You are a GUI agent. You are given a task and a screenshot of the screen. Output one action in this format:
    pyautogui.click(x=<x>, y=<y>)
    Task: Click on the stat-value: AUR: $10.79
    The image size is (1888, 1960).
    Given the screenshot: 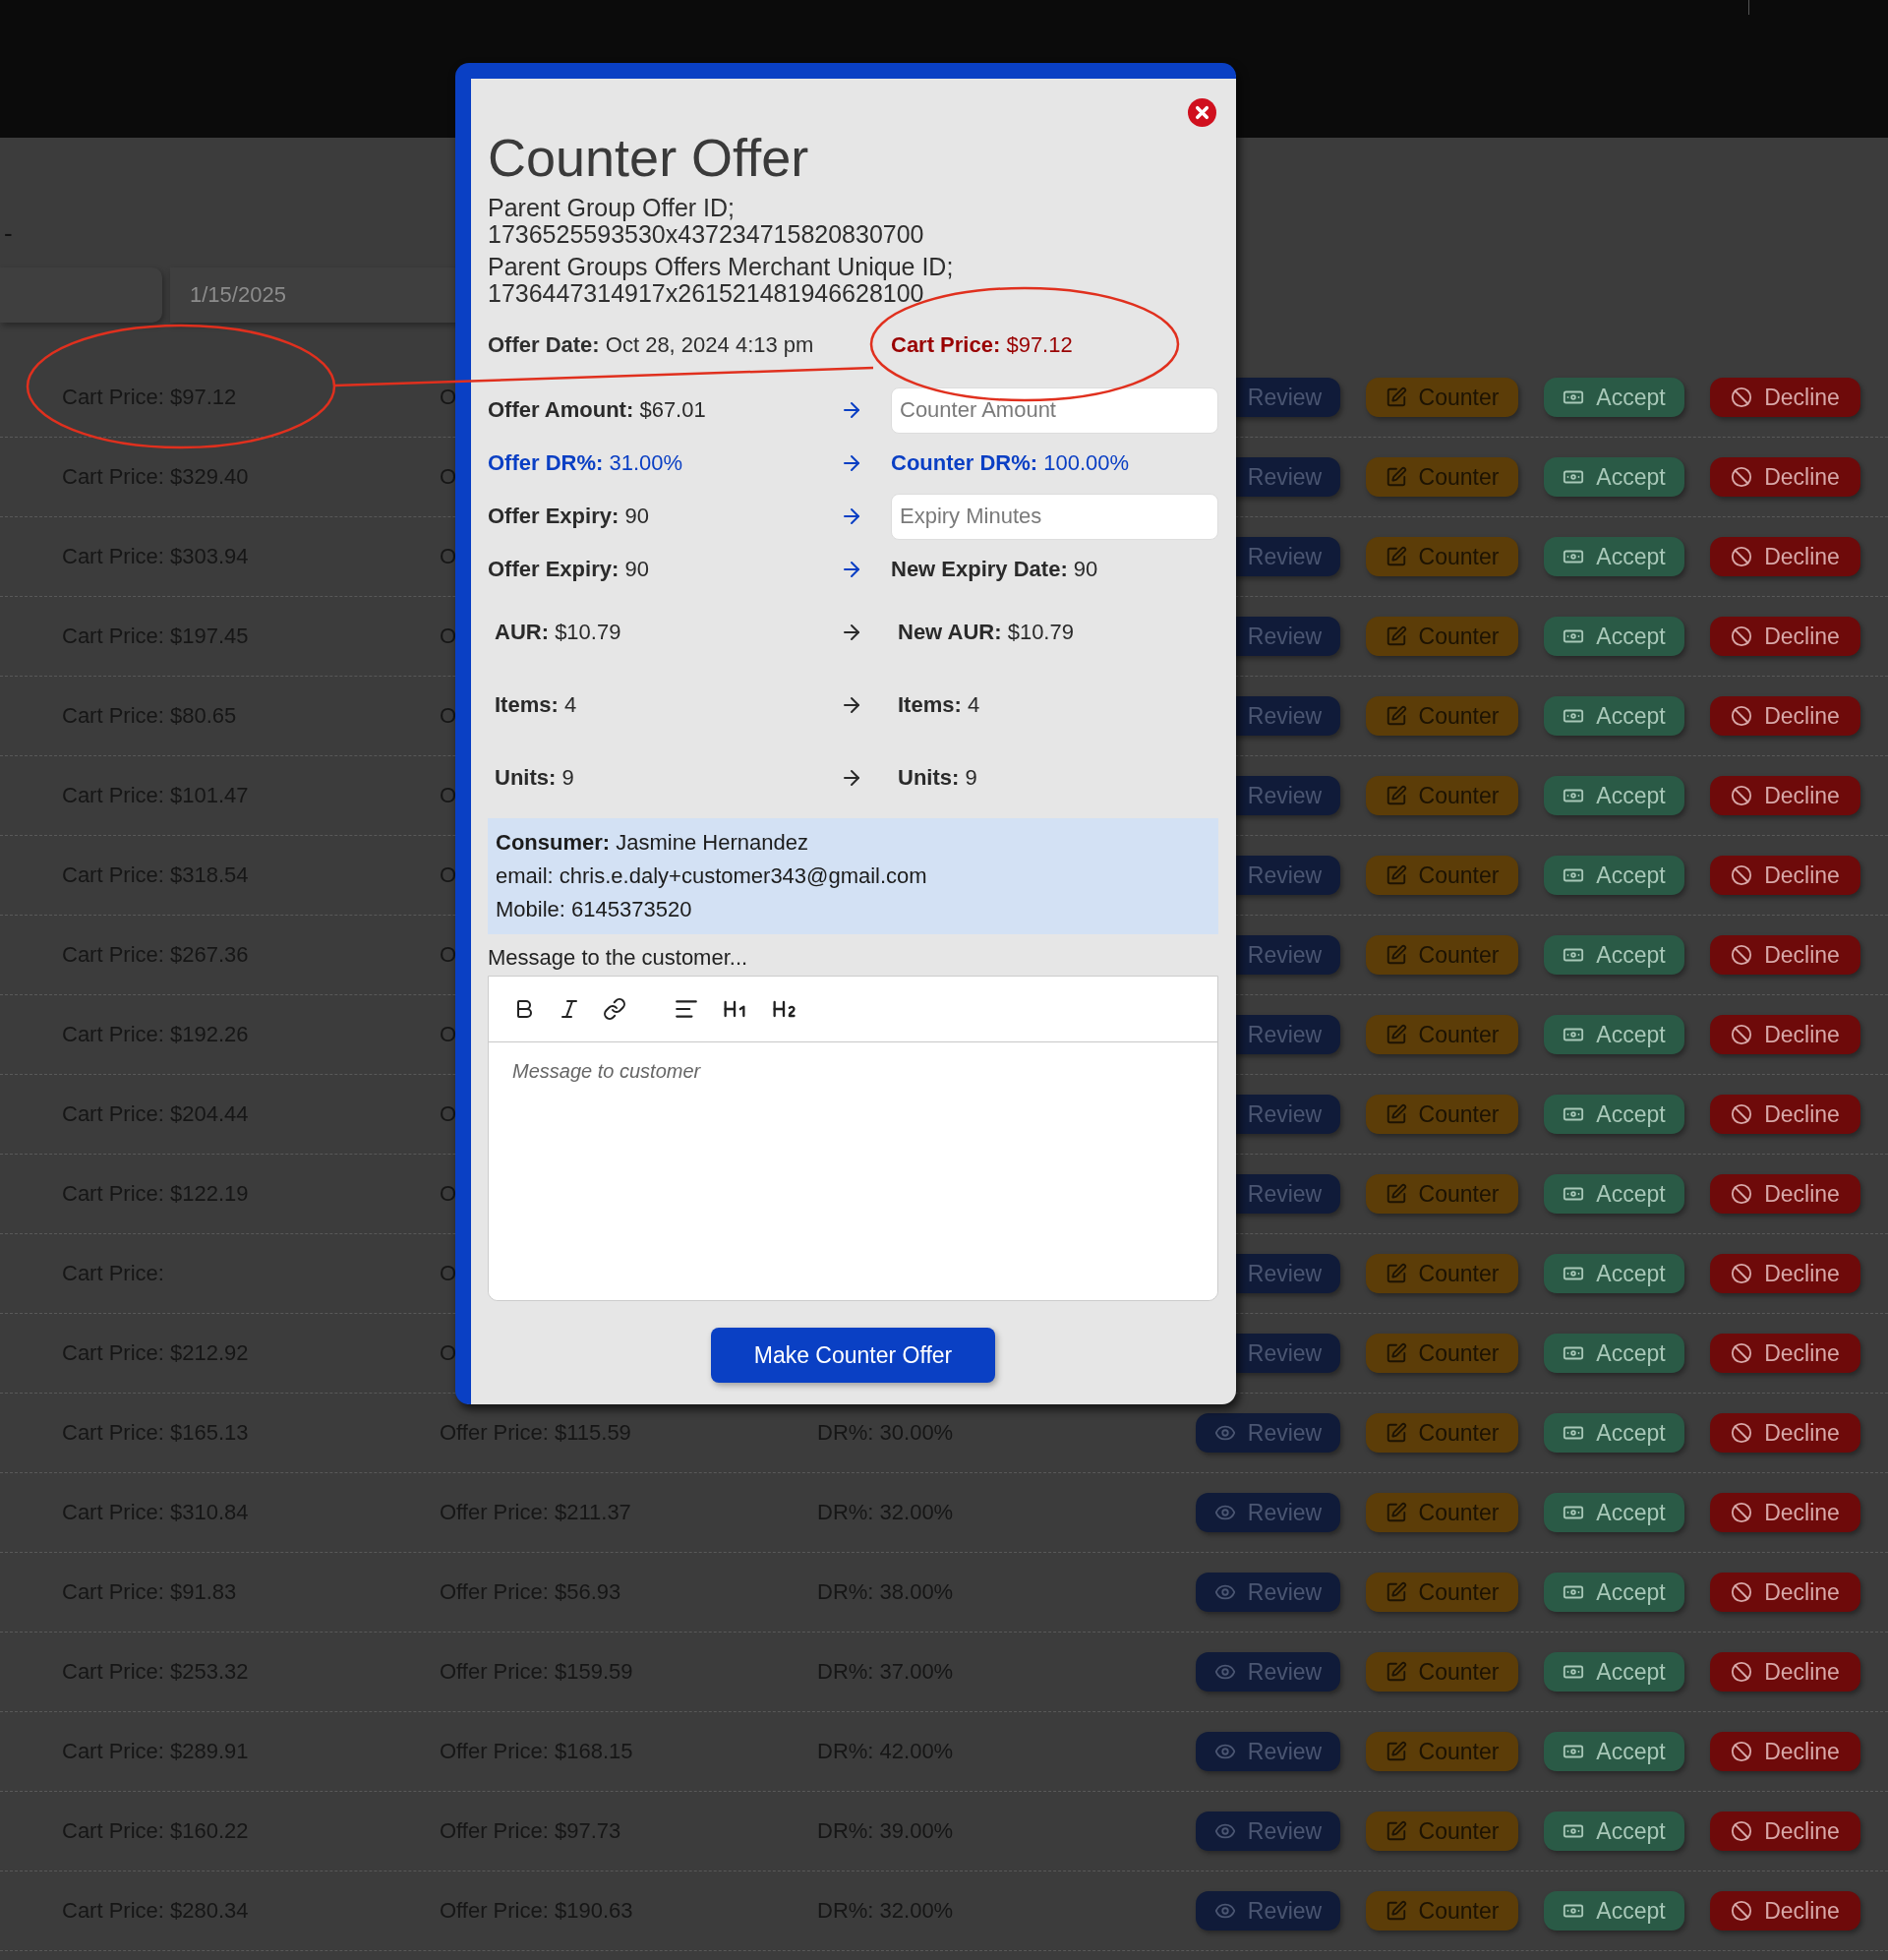 What is the action you would take?
    pyautogui.click(x=557, y=632)
    